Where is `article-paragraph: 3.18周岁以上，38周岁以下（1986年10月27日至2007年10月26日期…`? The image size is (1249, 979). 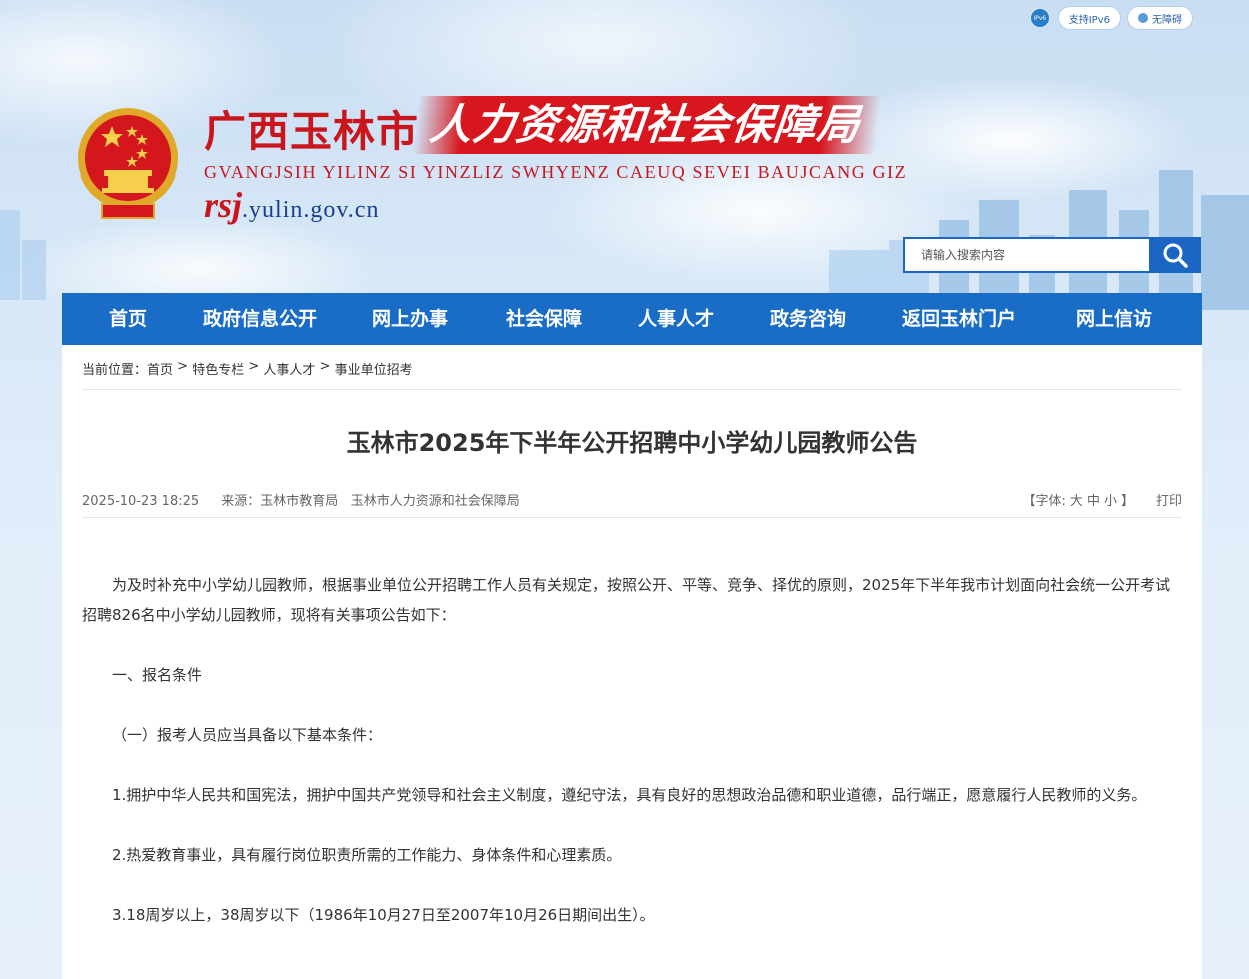
article-paragraph: 3.18周岁以上，38周岁以下（1986年10月27日至2007年10月26日期… is located at coordinates (383, 915).